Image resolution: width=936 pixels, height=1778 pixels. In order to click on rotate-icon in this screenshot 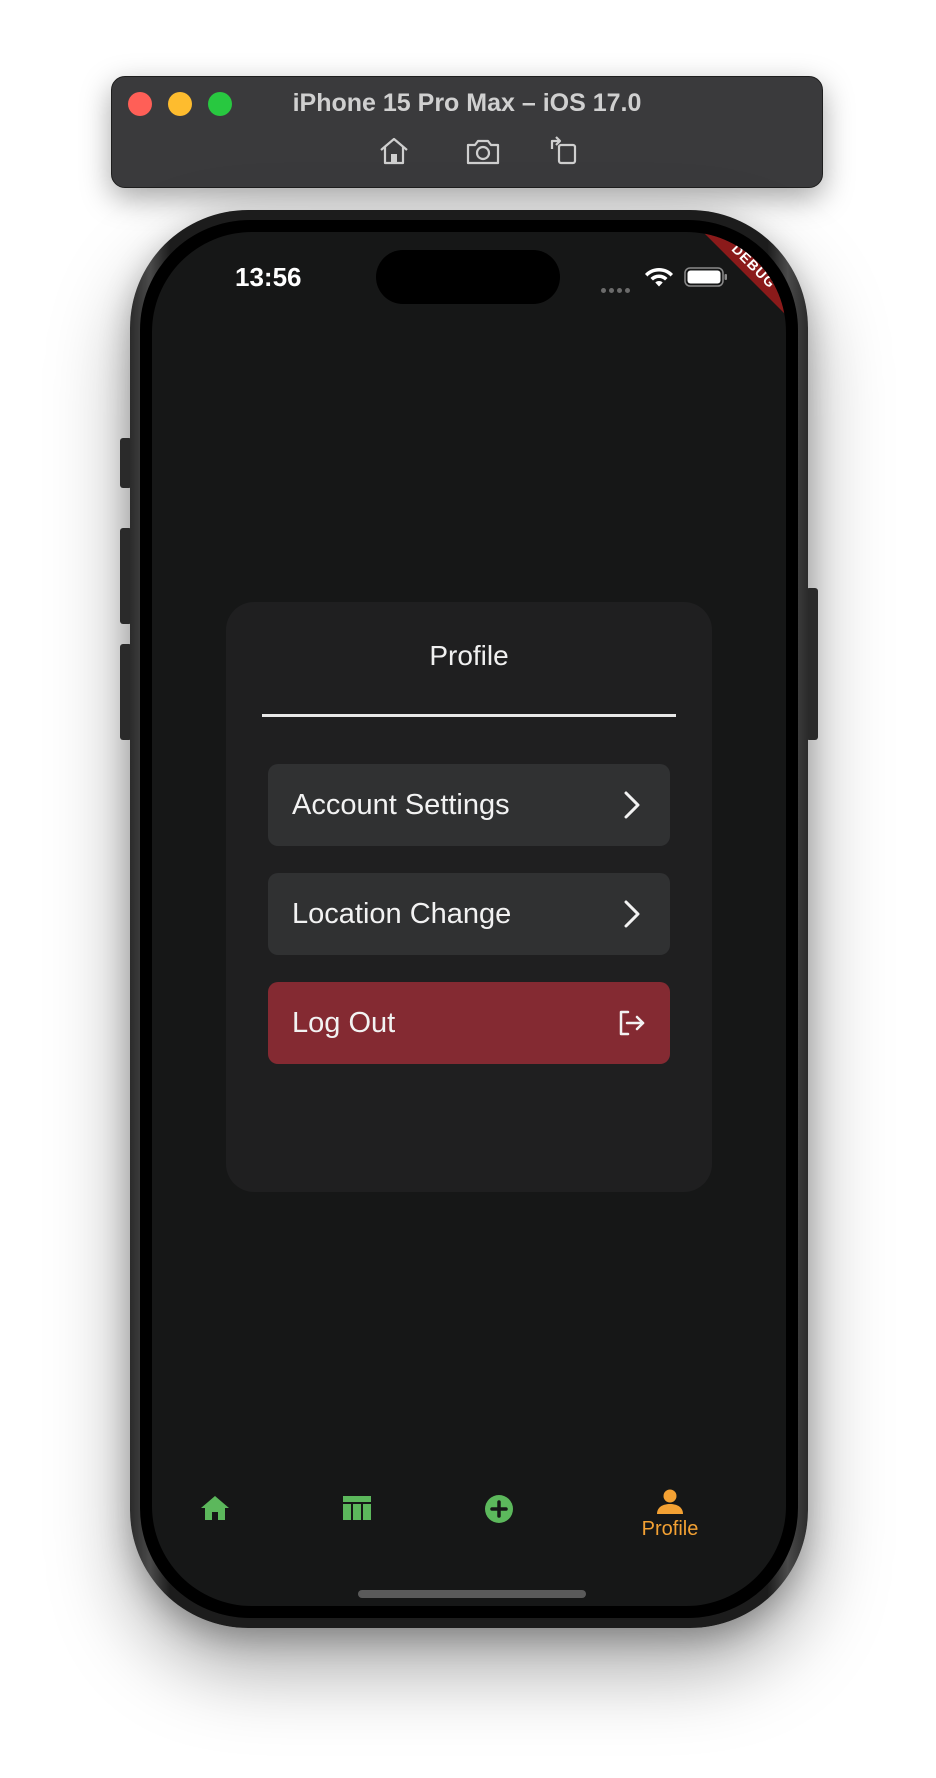, I will do `click(564, 151)`.